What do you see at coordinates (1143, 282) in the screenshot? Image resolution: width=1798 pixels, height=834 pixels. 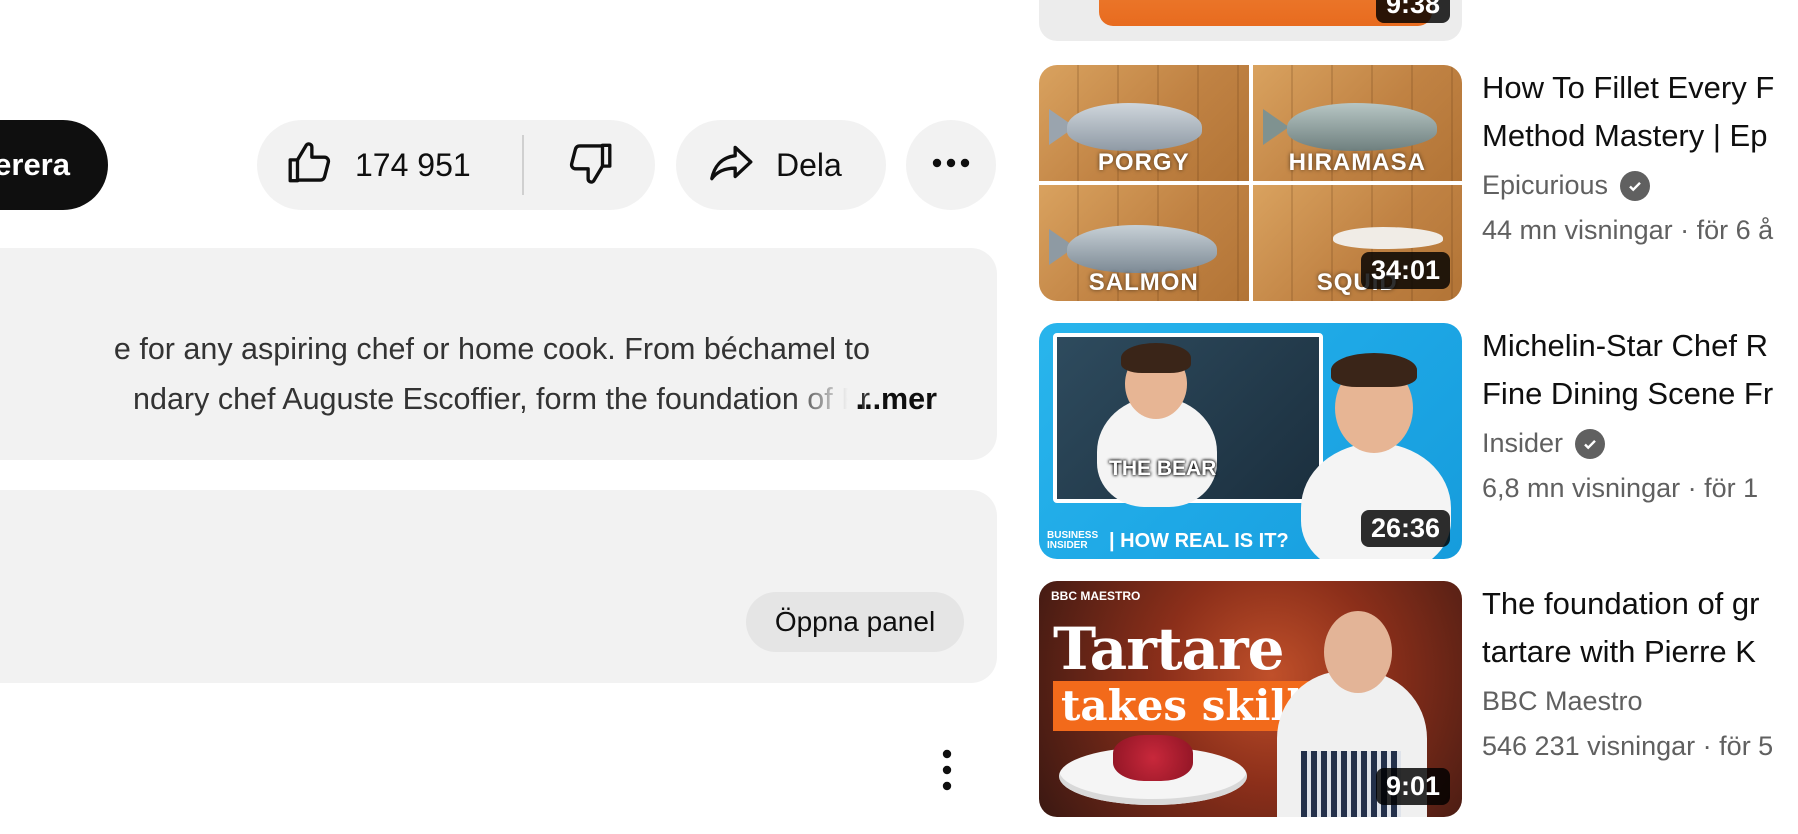 I see `thumbnail-label: SALMON` at bounding box center [1143, 282].